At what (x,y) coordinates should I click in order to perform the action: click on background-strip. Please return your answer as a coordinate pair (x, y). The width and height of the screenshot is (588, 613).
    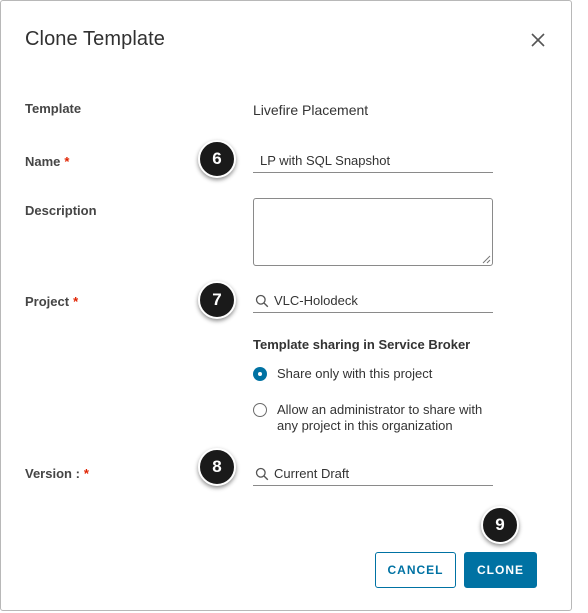
    Looking at the image, I should click on (580, 306).